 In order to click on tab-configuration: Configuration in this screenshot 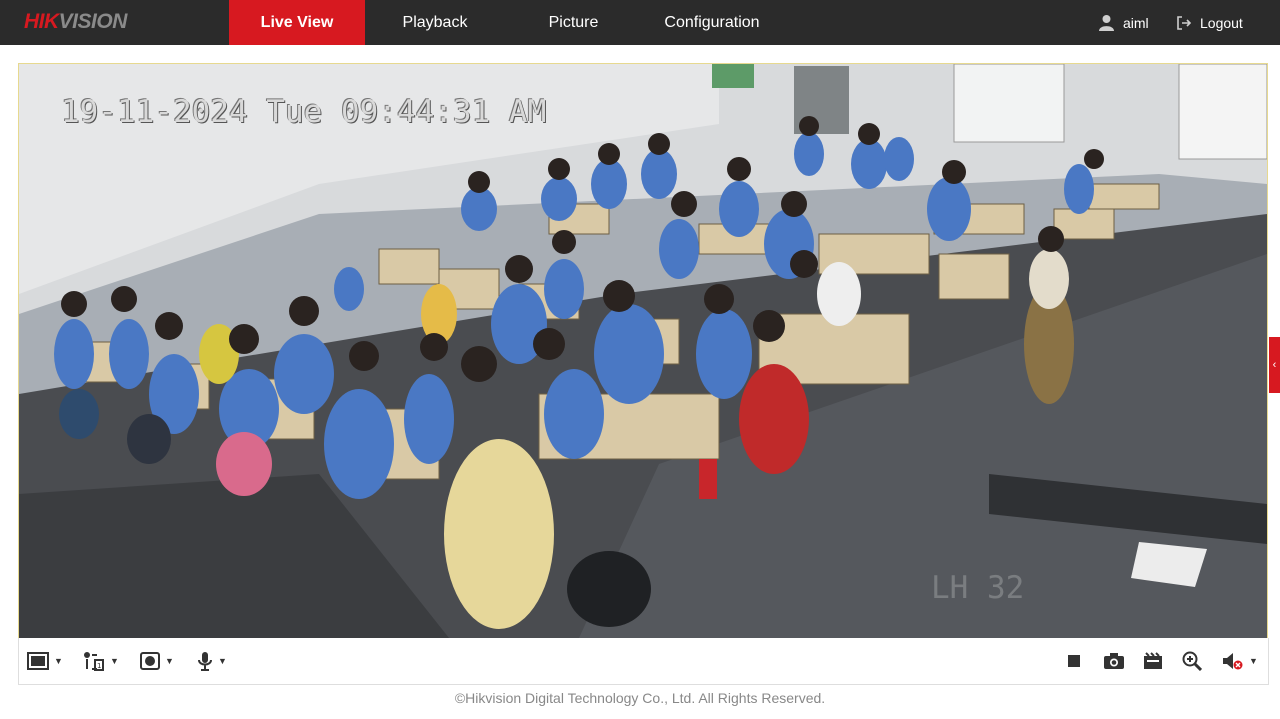, I will do `click(712, 22)`.